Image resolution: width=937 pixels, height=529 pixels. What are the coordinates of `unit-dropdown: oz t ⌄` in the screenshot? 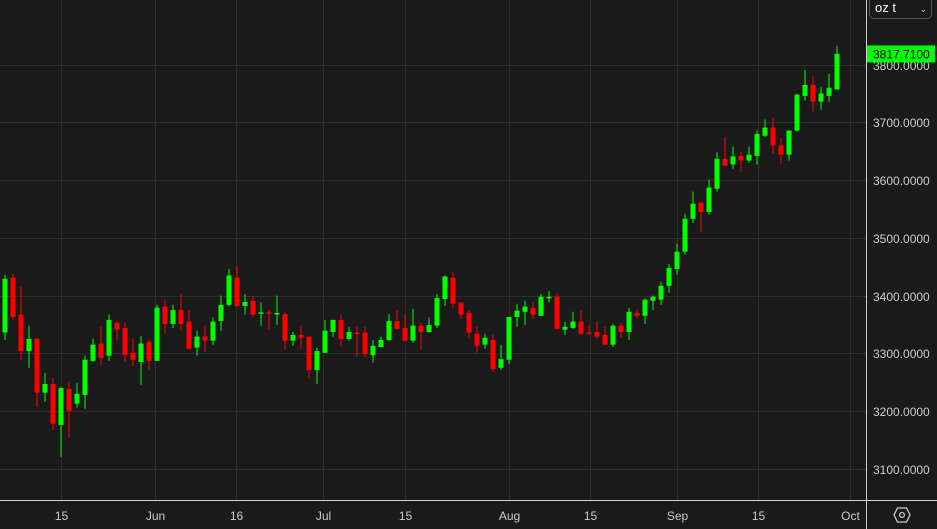 It's located at (900, 9).